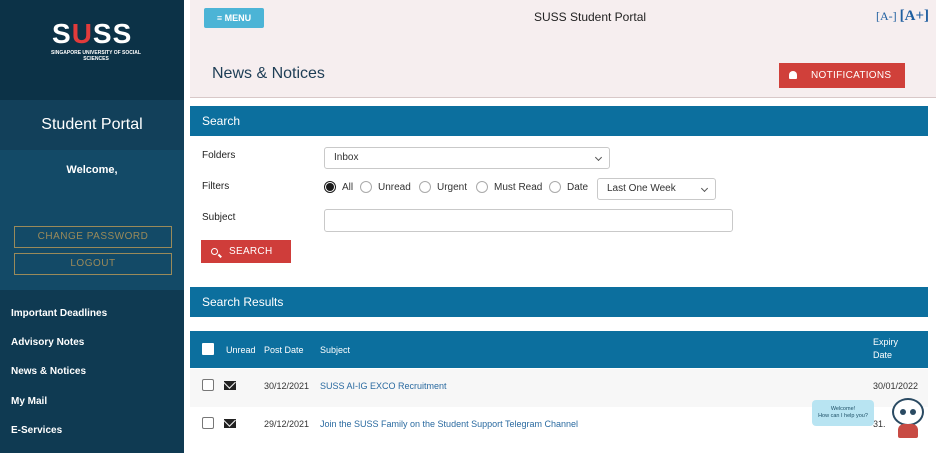 The width and height of the screenshot is (936, 453). Describe the element at coordinates (555, 187) in the screenshot. I see `radio-date` at that location.